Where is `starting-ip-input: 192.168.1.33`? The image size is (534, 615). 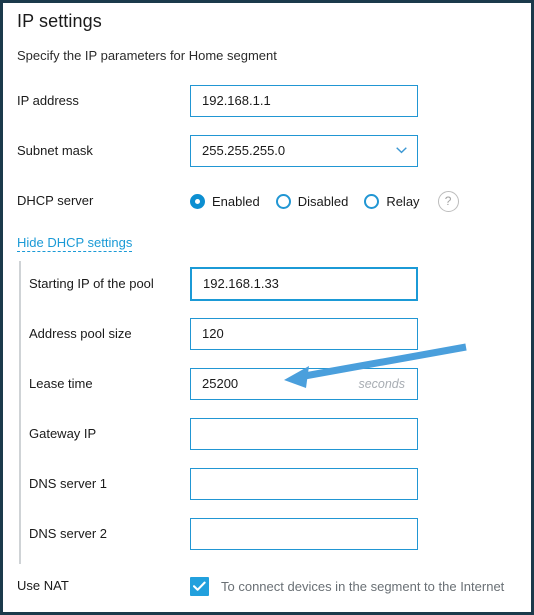
starting-ip-input: 192.168.1.33 is located at coordinates (304, 284).